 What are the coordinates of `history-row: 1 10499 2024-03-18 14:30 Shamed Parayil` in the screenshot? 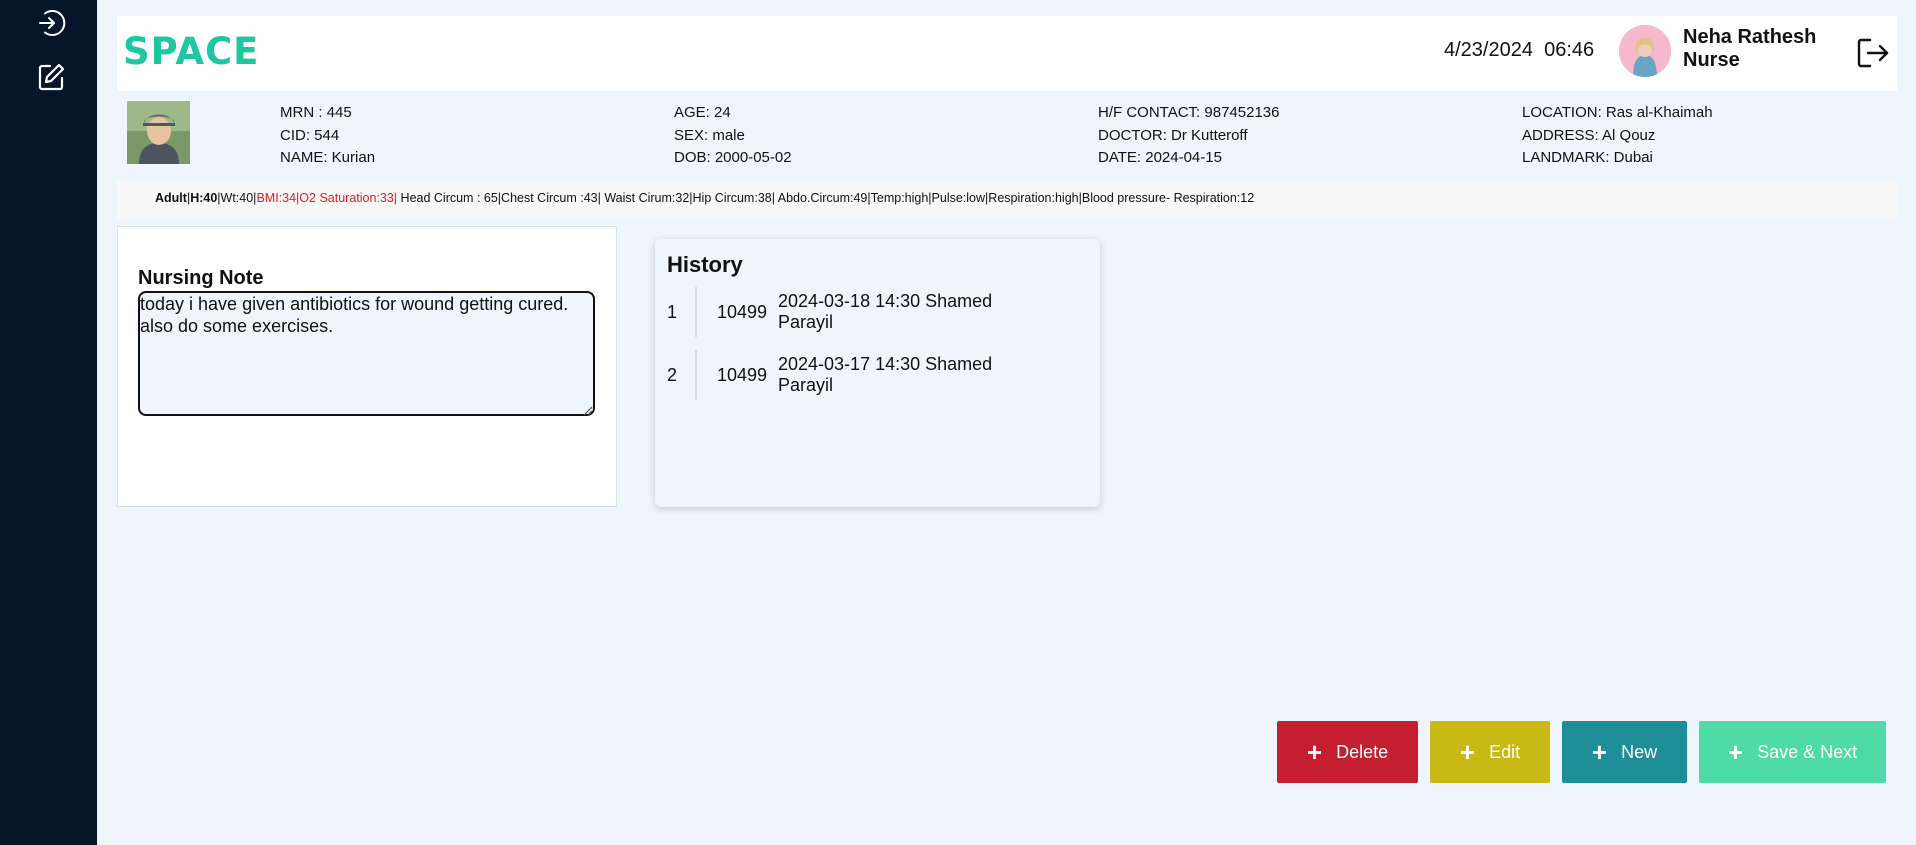 It's located at (877, 312).